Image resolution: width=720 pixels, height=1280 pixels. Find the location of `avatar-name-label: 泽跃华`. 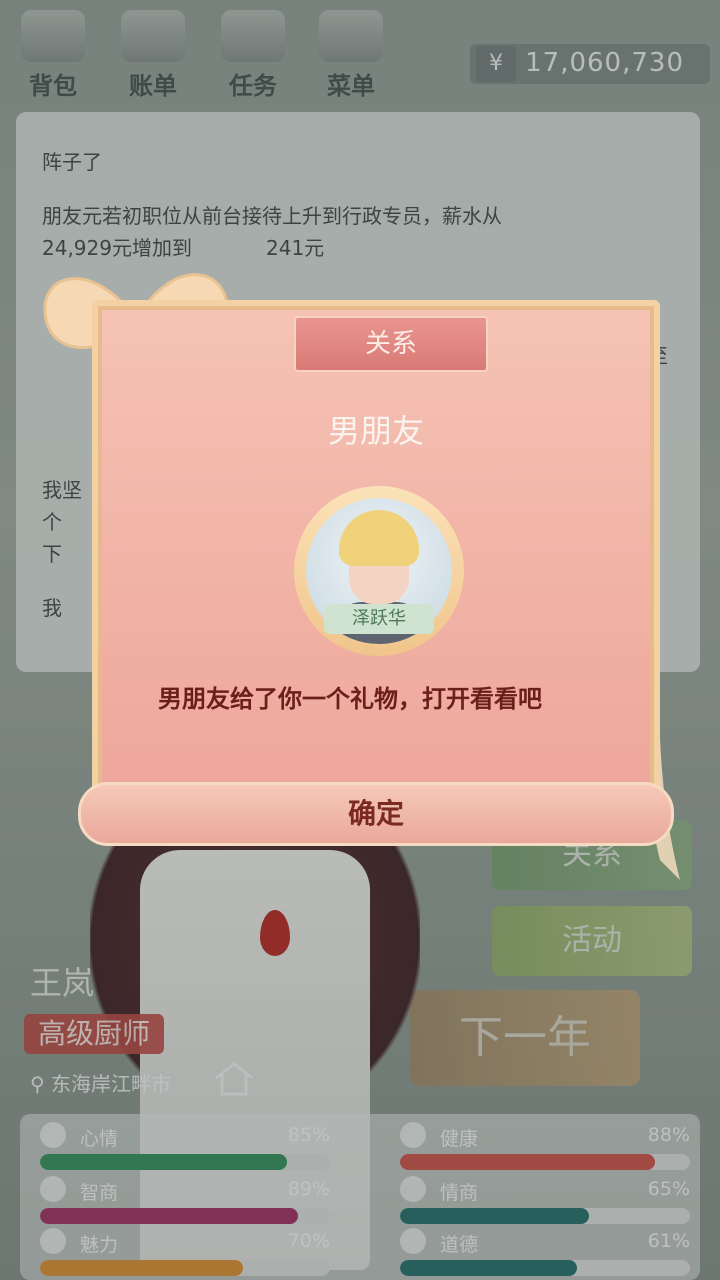

avatar-name-label: 泽跃华 is located at coordinates (379, 619).